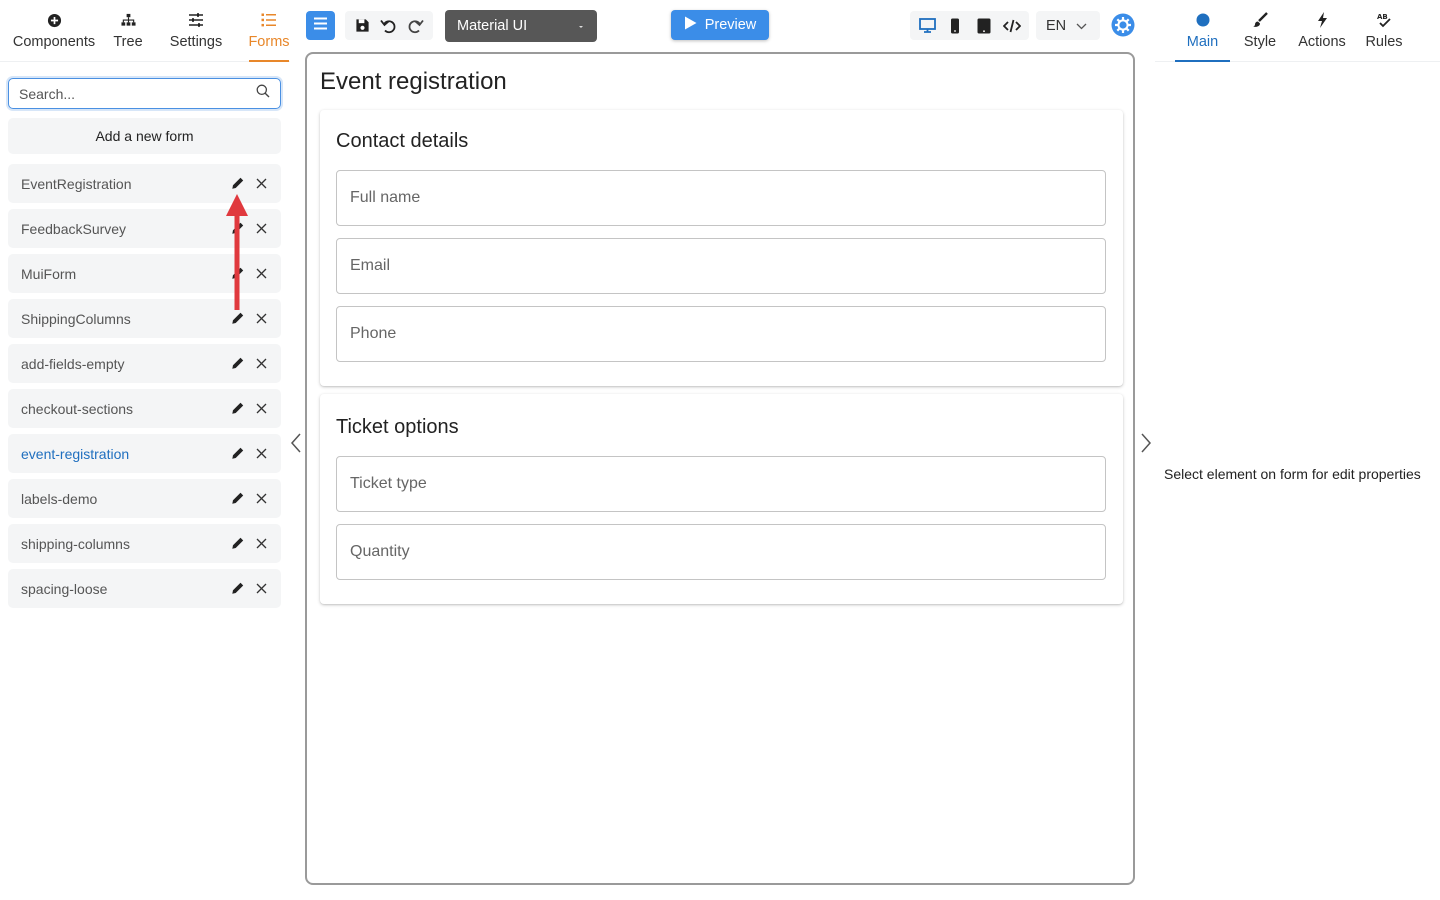 This screenshot has height=900, width=1440. I want to click on tree-icon, so click(128, 20).